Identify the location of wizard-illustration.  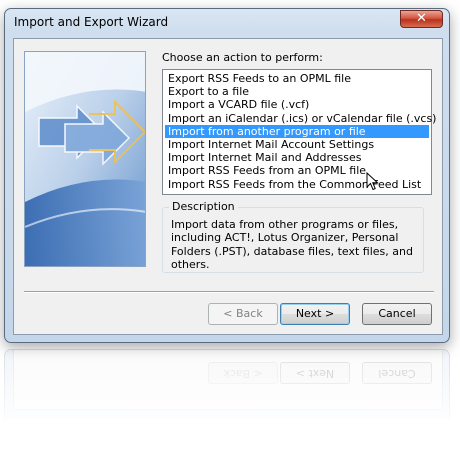
(85, 159).